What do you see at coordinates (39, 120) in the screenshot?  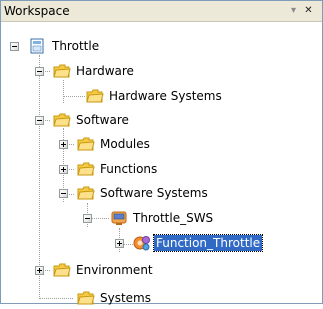 I see `collapse-software-icon` at bounding box center [39, 120].